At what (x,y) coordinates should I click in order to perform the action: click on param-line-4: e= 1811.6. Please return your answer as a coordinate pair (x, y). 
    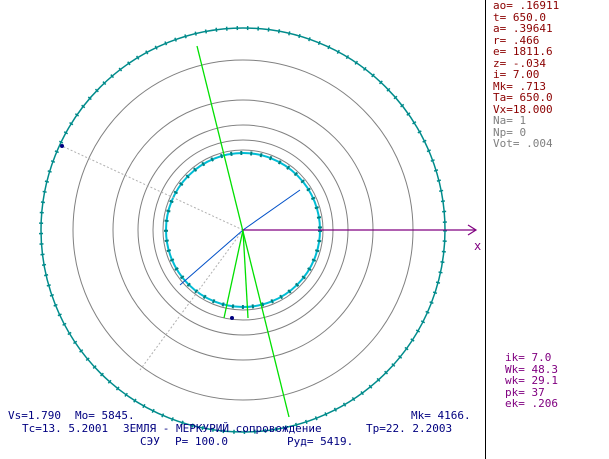
    Looking at the image, I should click on (523, 51).